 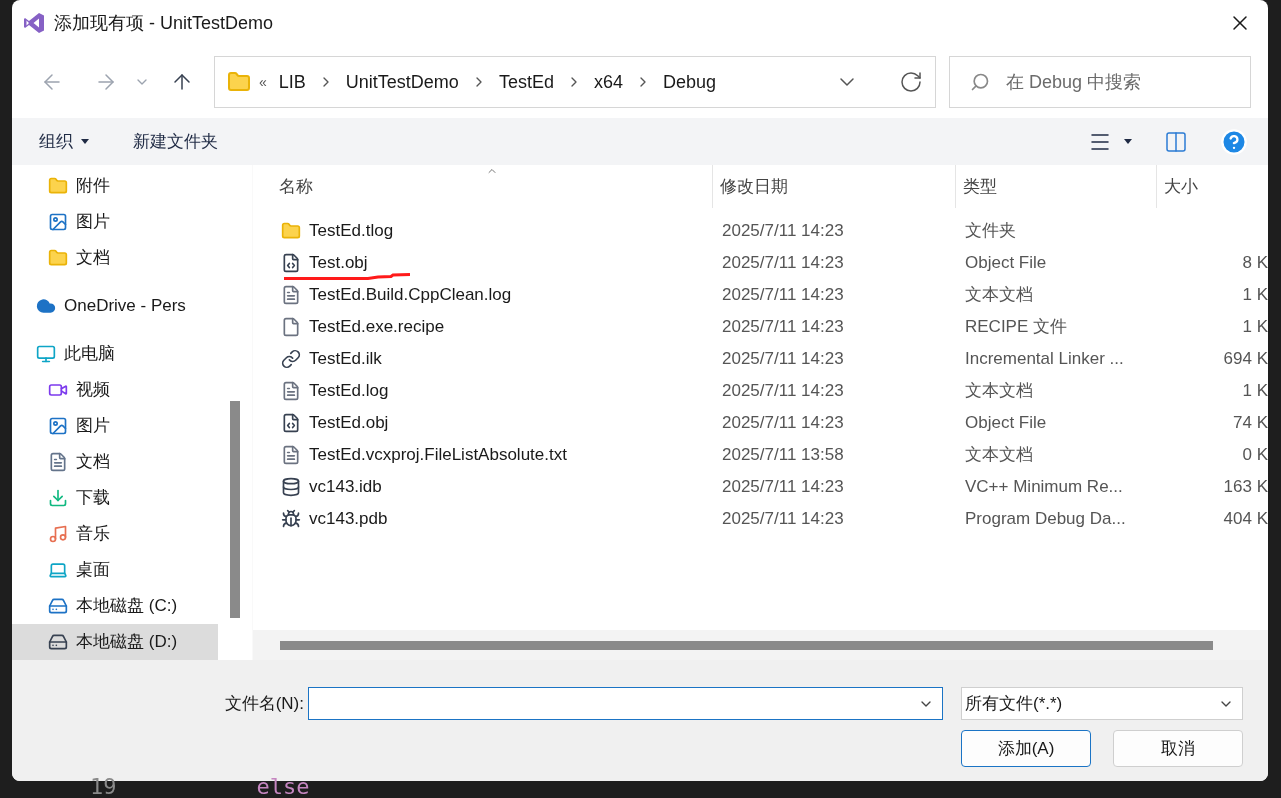 I want to click on file-size: 404 K, so click(x=1245, y=519).